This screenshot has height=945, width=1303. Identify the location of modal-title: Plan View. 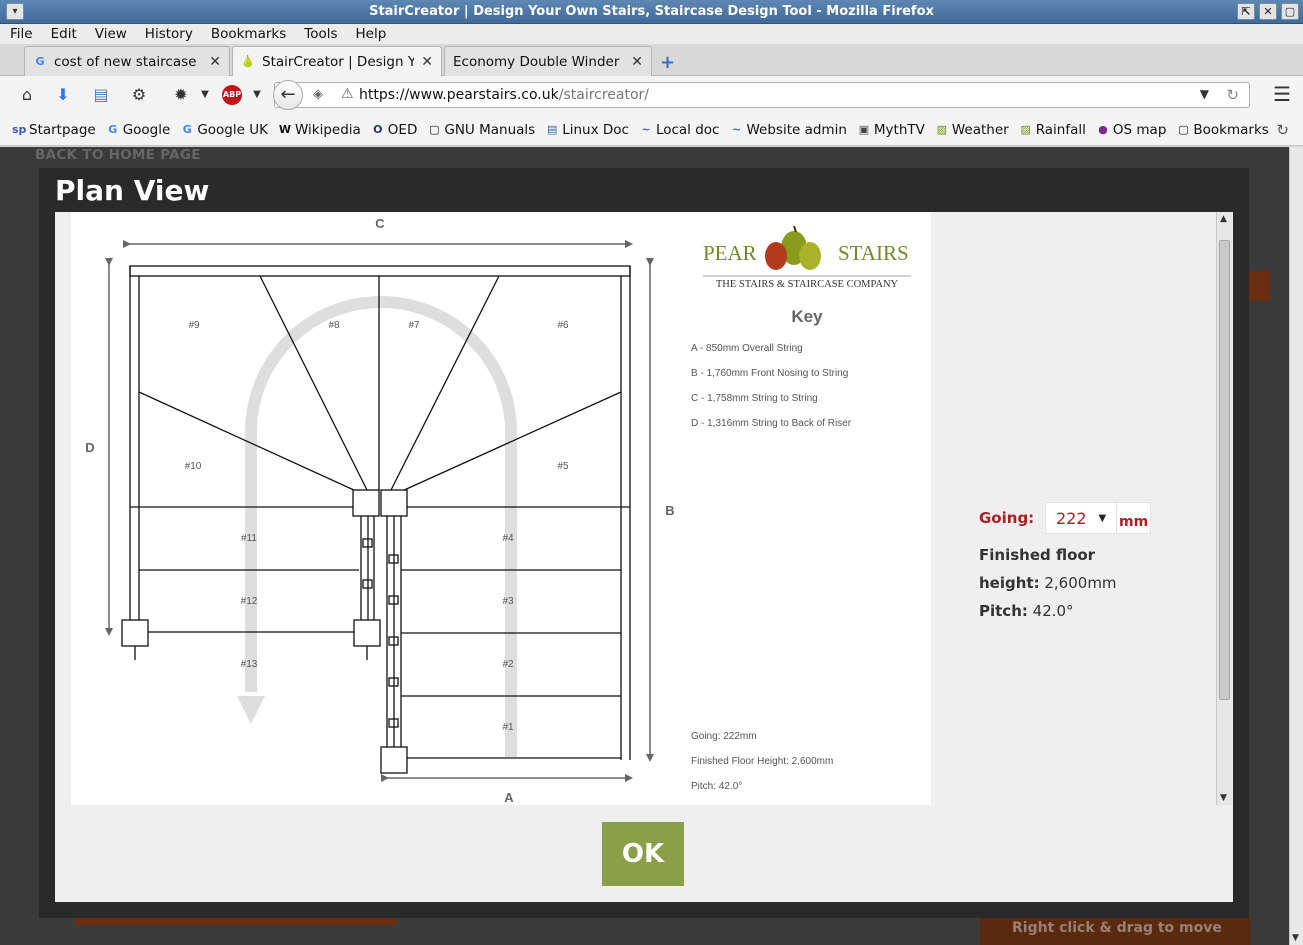
(132, 190).